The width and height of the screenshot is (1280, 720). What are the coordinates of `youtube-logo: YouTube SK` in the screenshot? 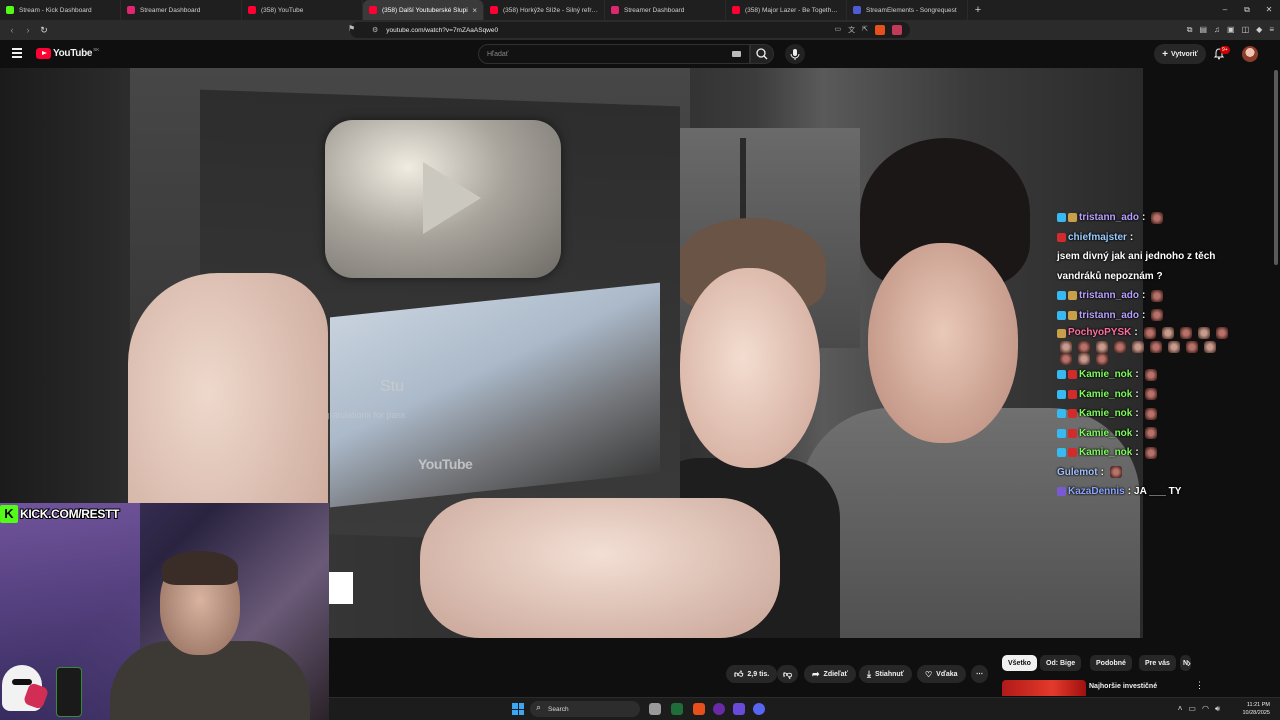 It's located at (68, 53).